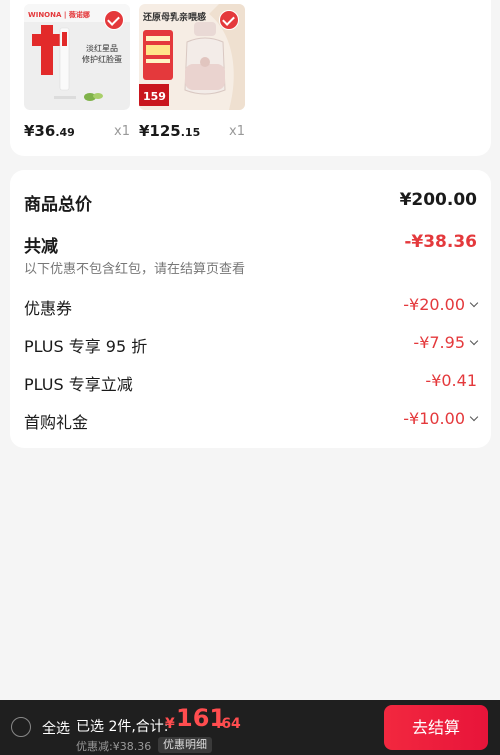 Image resolution: width=500 pixels, height=755 pixels. Describe the element at coordinates (160, 131) in the screenshot. I see `price-integer: ¥125` at that location.